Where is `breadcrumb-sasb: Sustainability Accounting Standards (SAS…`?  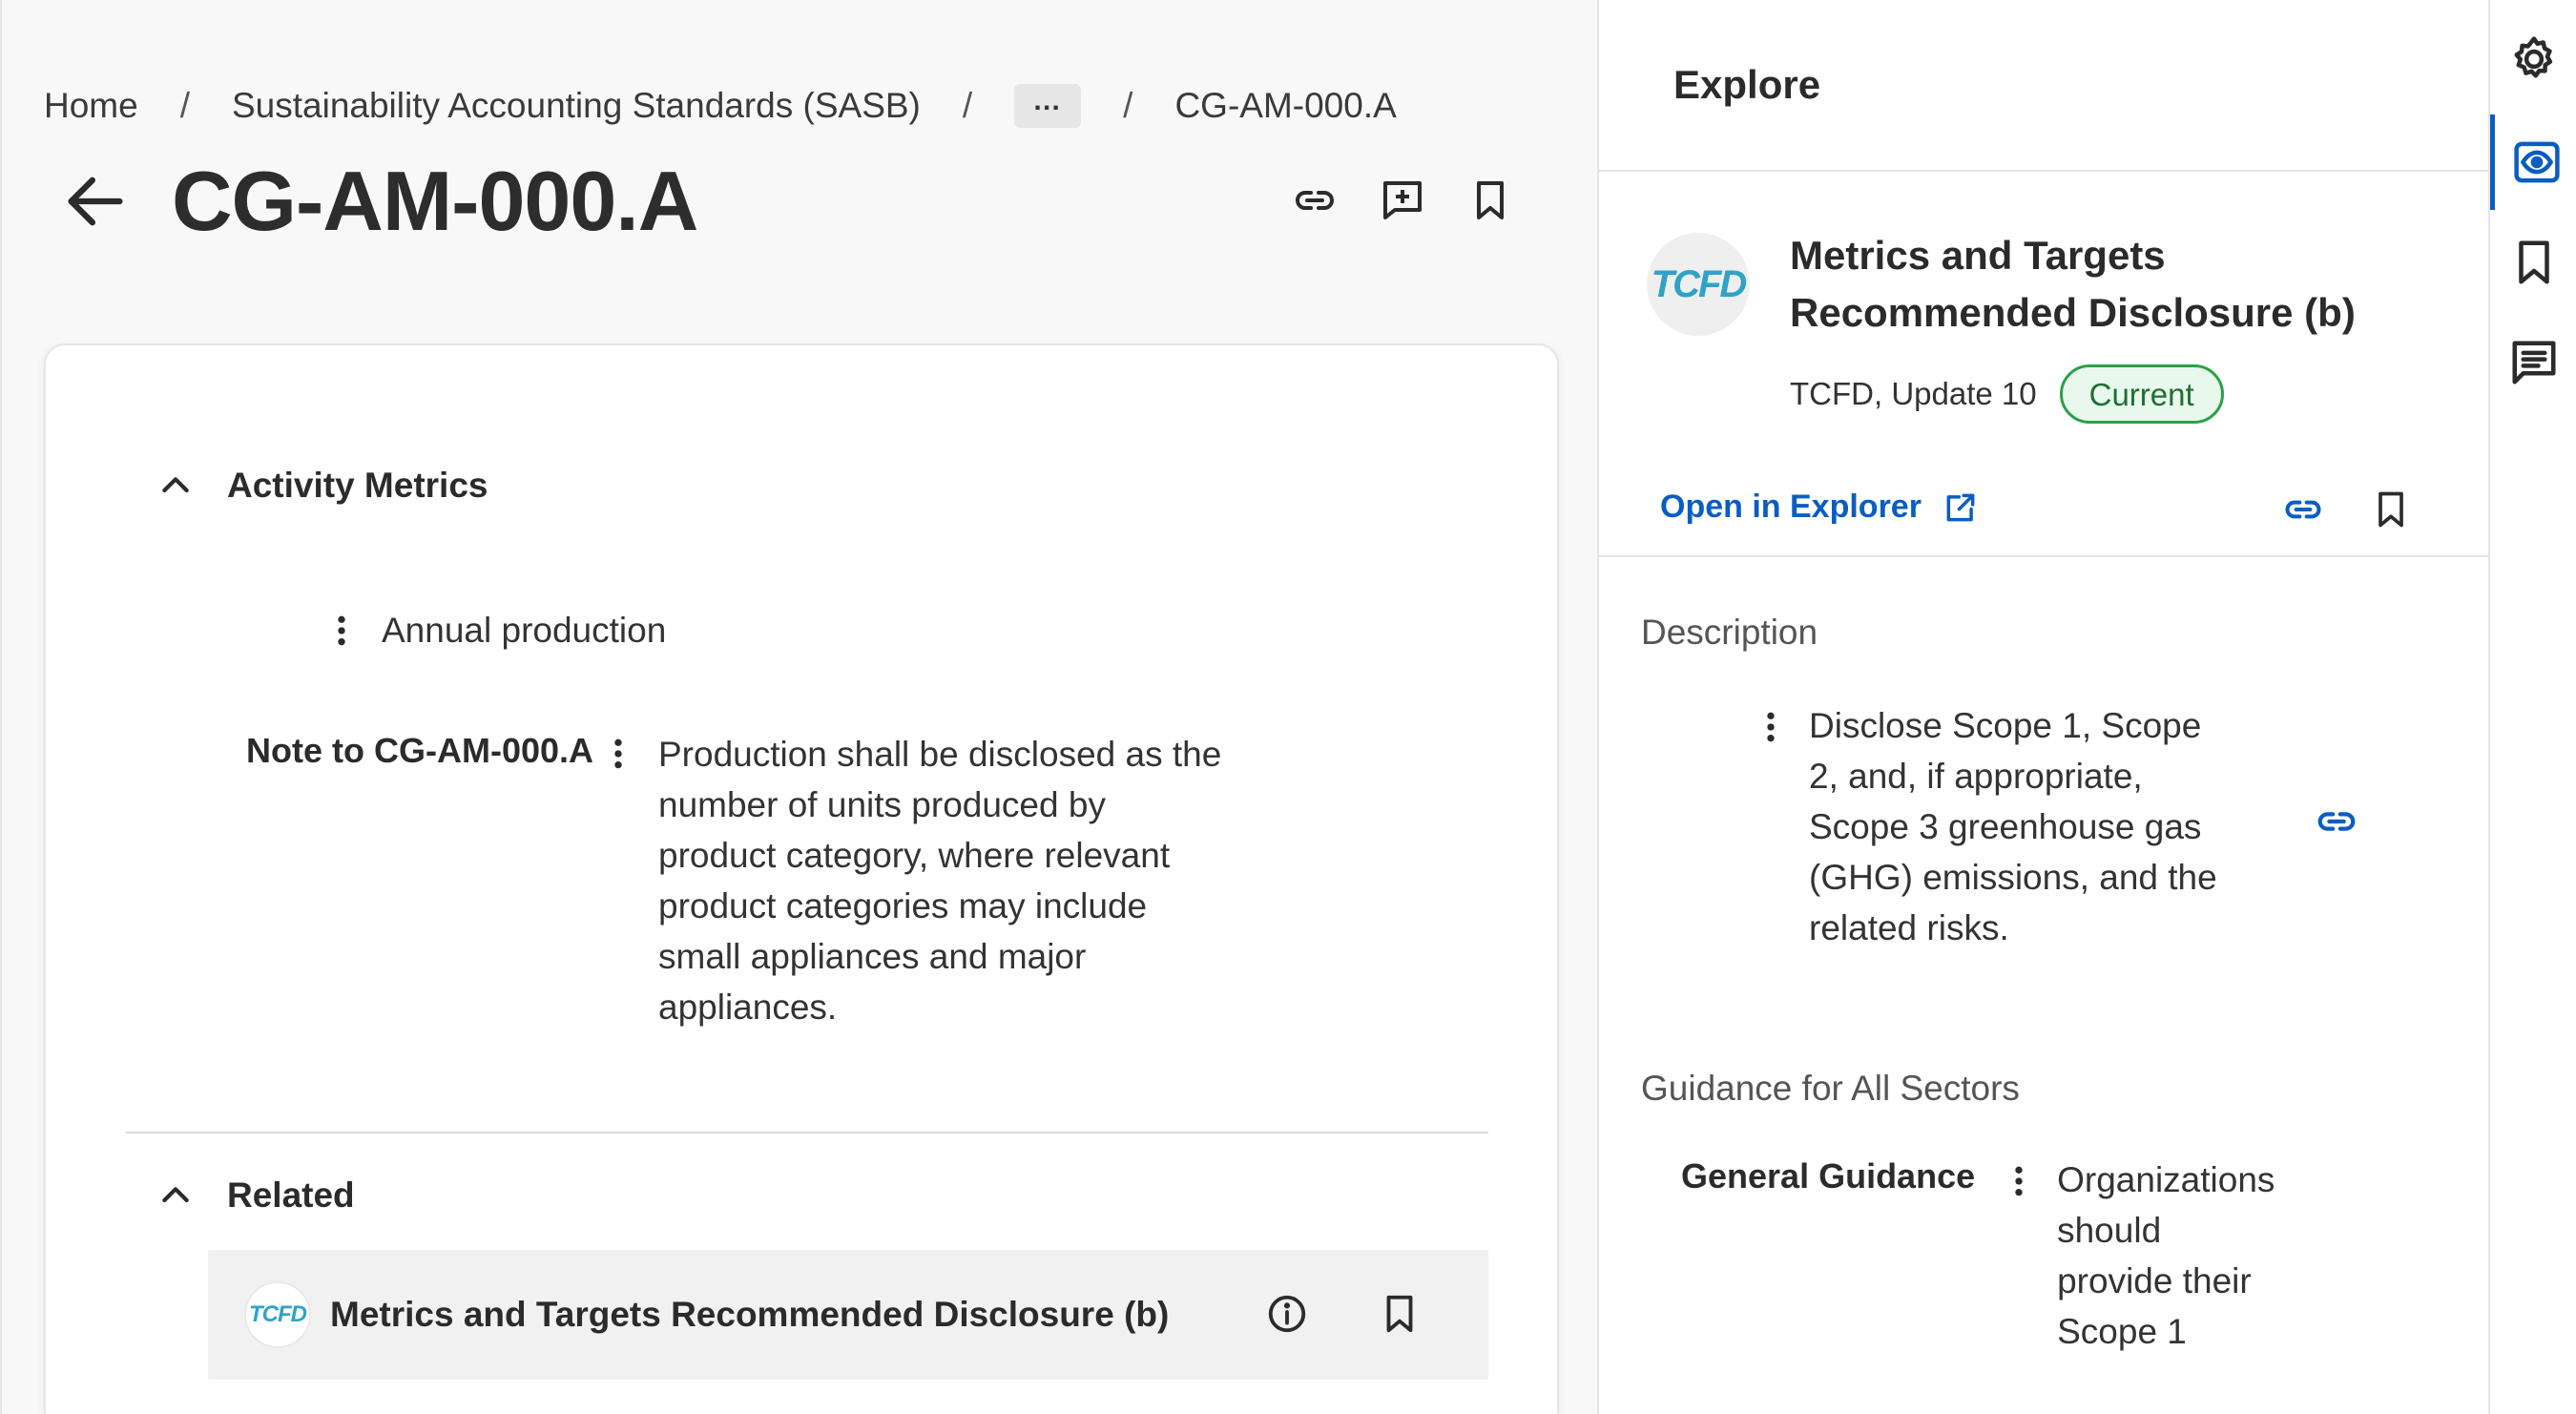 breadcrumb-sasb: Sustainability Accounting Standards (SAS… is located at coordinates (576, 106).